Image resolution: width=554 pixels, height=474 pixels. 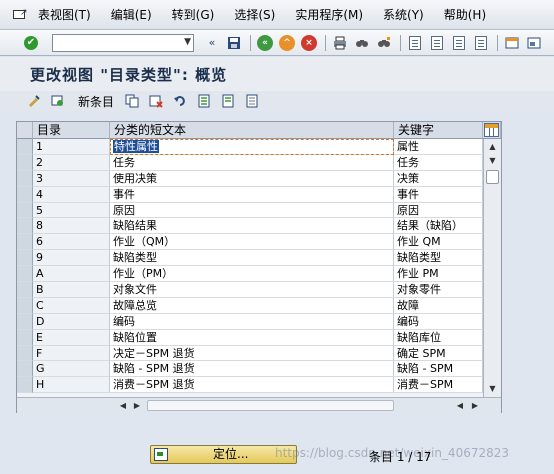 I want to click on cell-directory: 8, so click(x=71, y=226).